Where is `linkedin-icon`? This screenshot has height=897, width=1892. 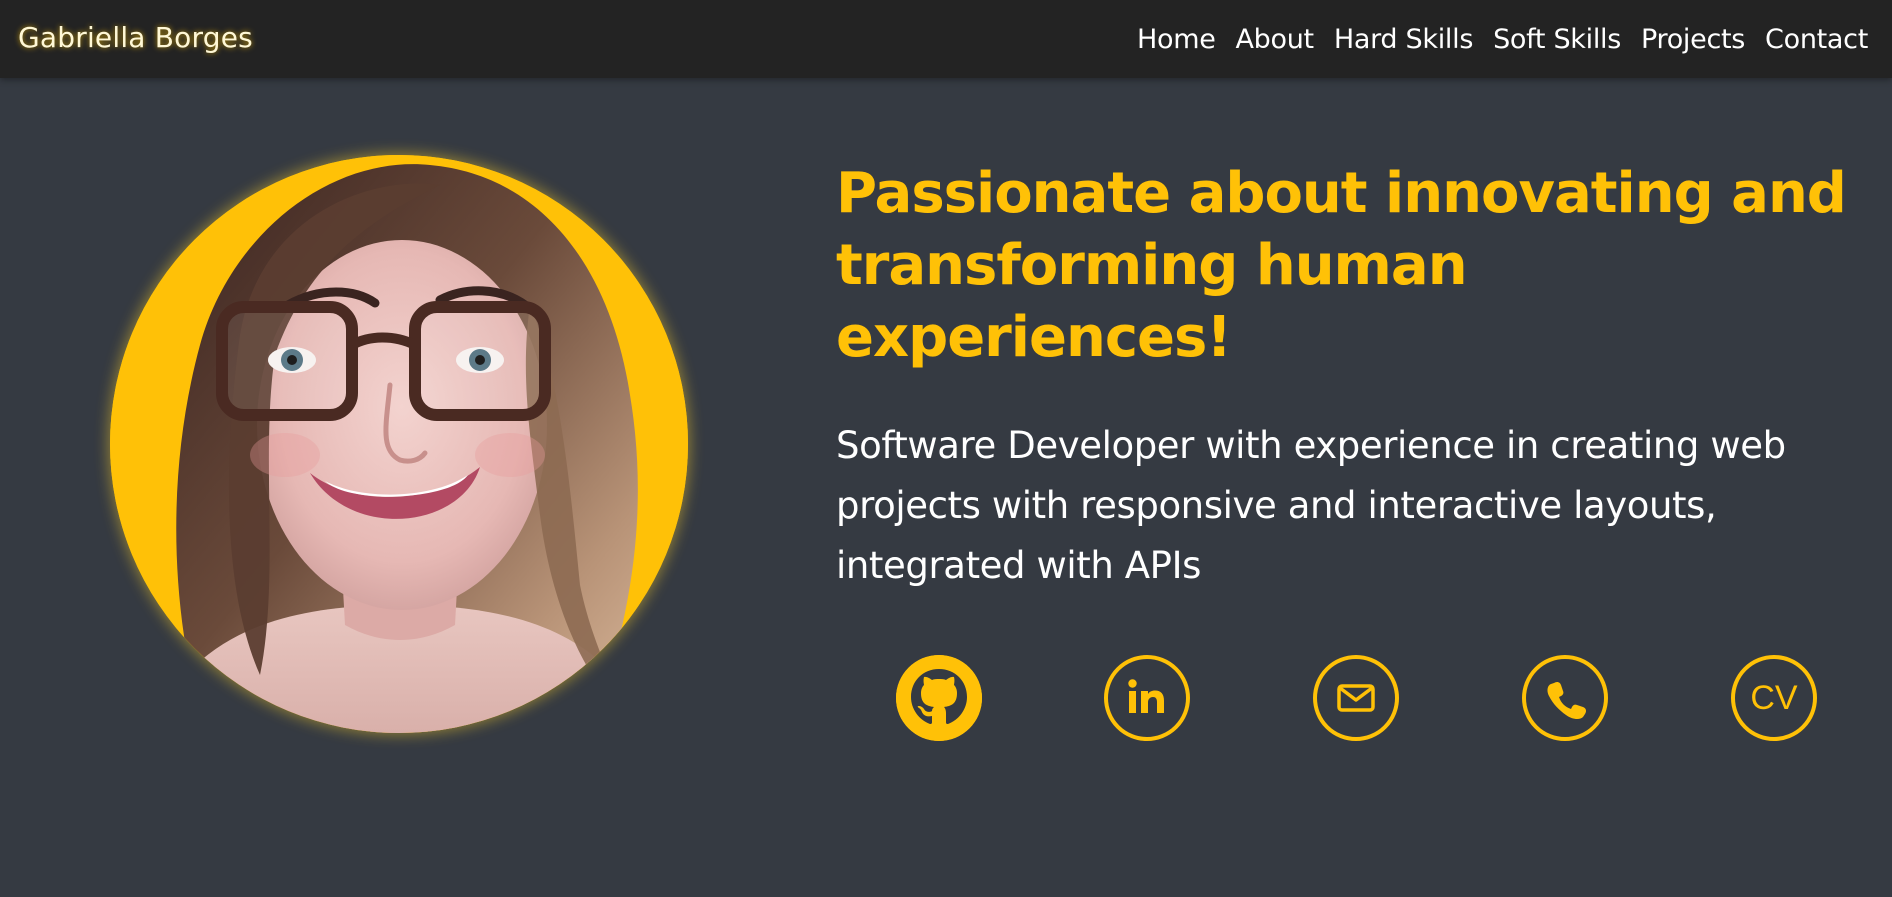 linkedin-icon is located at coordinates (1146, 696).